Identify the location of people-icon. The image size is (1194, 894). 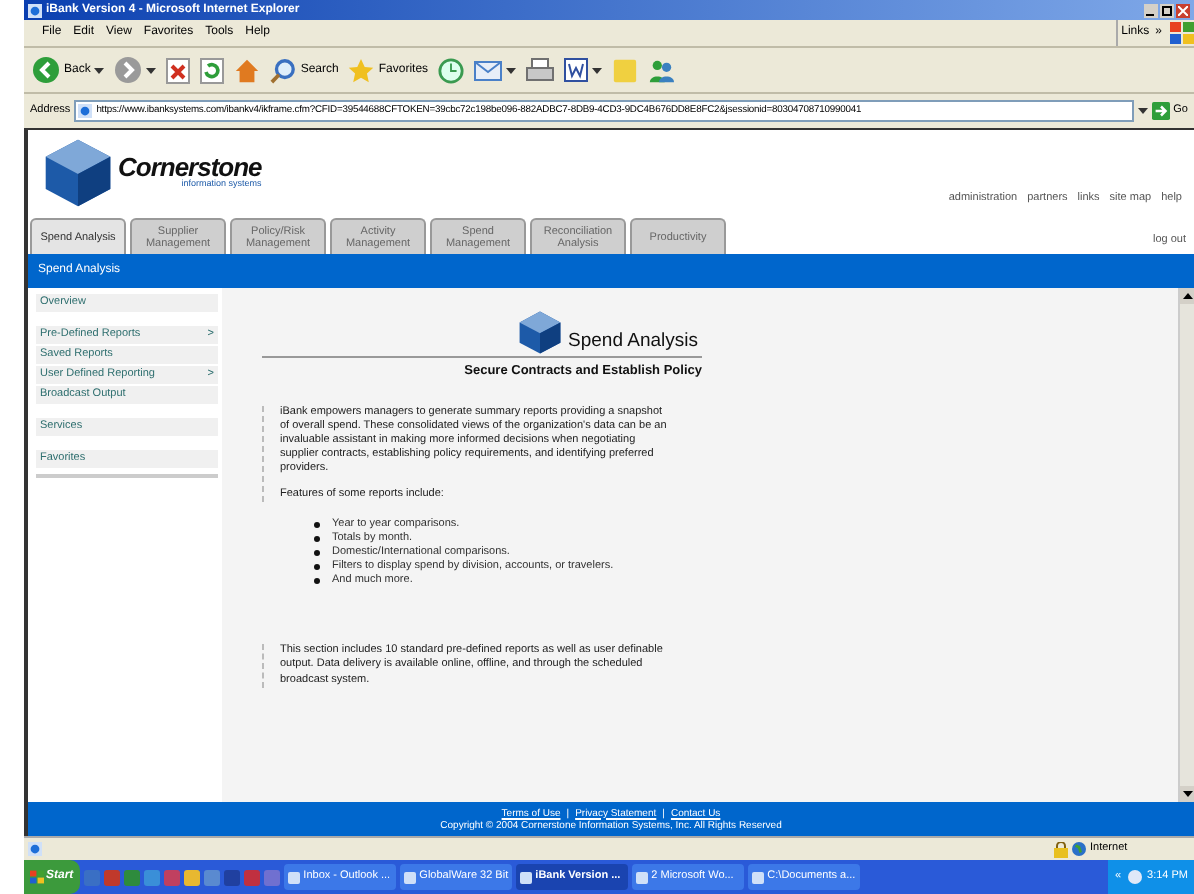
(661, 70).